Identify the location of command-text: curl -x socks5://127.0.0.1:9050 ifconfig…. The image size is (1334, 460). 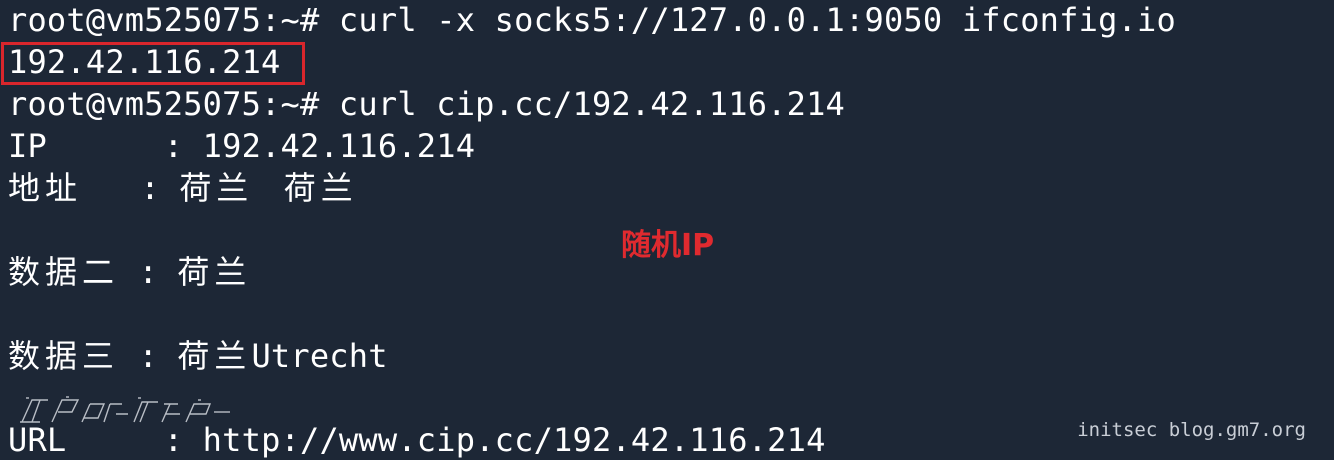
(747, 20).